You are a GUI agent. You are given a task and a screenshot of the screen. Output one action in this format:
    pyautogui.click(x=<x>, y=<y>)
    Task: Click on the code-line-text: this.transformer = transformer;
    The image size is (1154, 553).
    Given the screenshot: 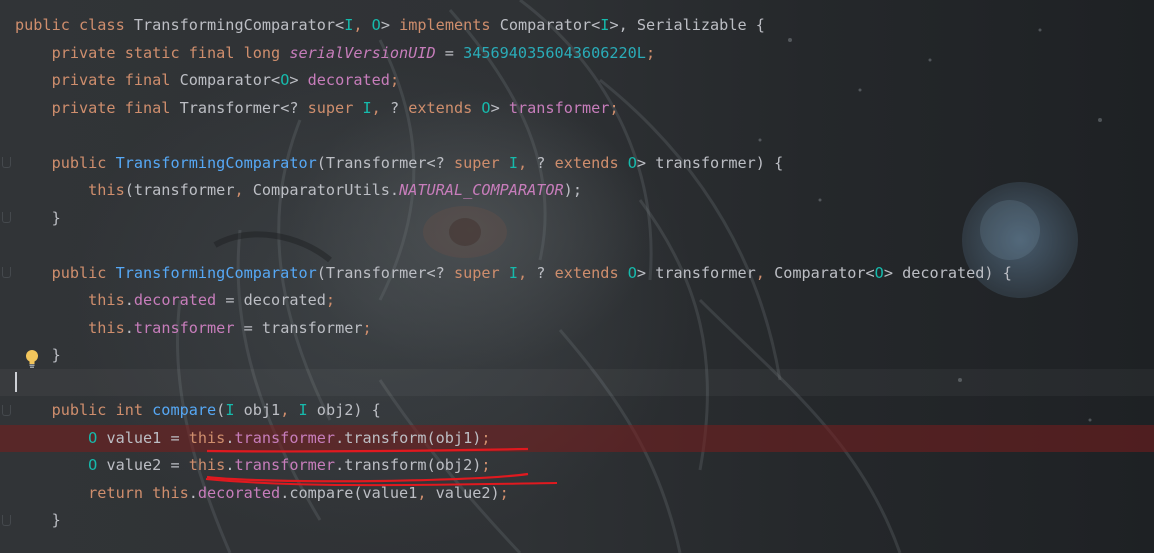 What is the action you would take?
    pyautogui.click(x=193, y=328)
    